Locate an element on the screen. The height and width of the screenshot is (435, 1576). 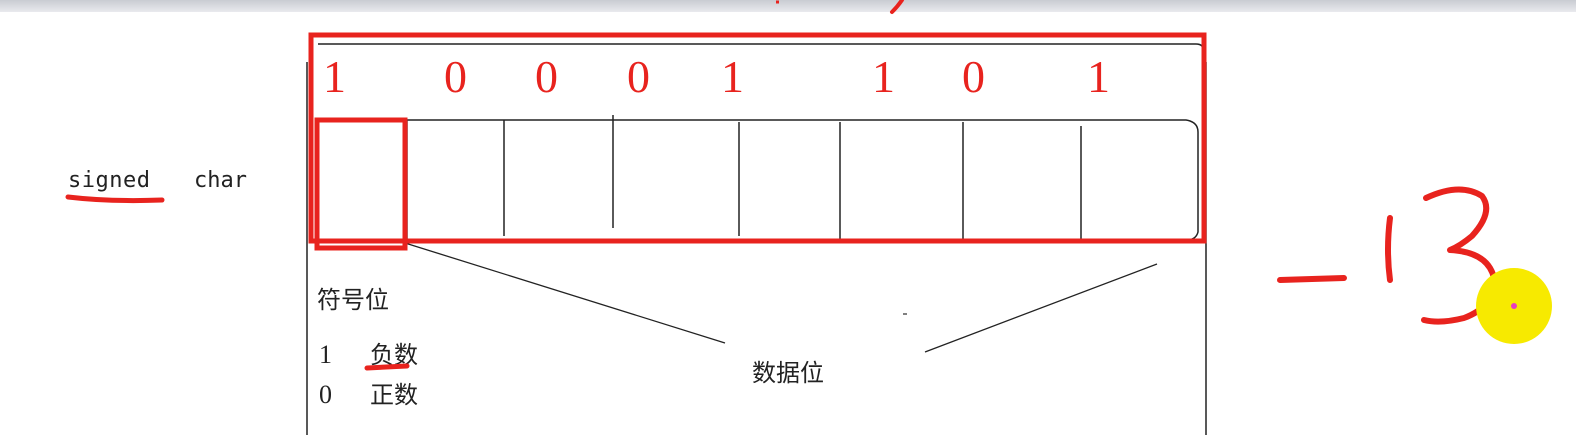
connector-right is located at coordinates (1041, 308).